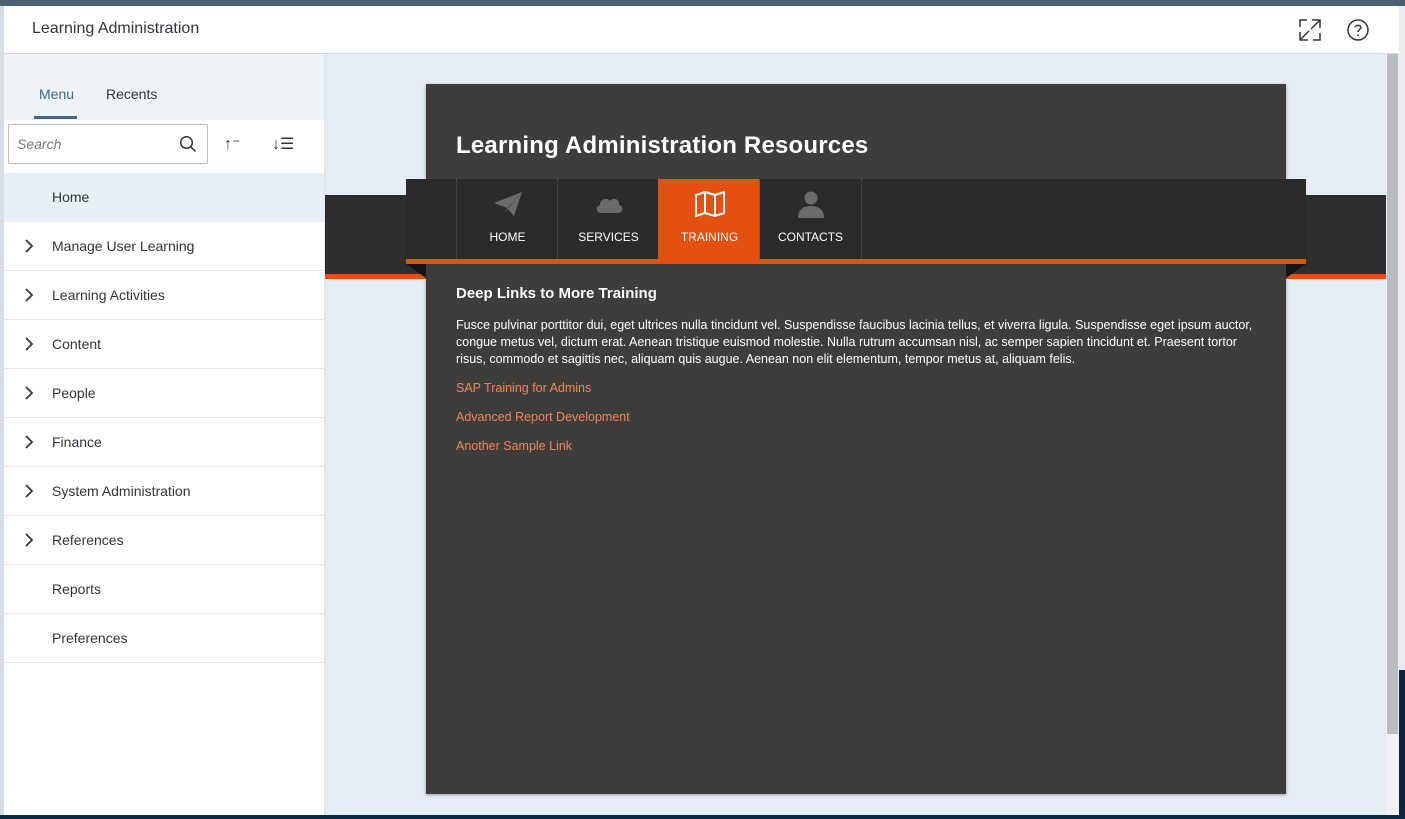  What do you see at coordinates (77, 344) in the screenshot?
I see `sidebar-item-label: Content` at bounding box center [77, 344].